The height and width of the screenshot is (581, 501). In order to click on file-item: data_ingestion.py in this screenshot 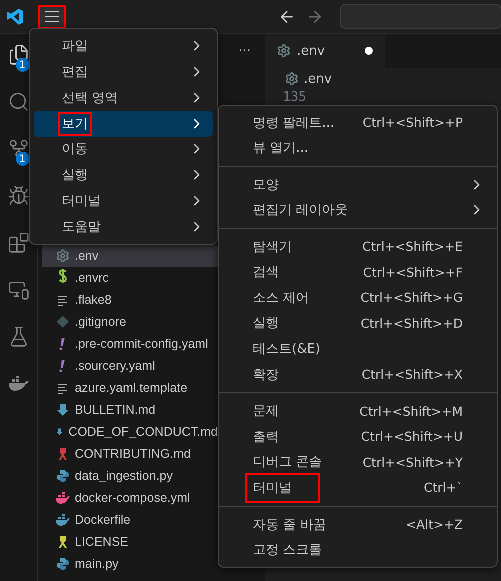, I will do `click(130, 476)`.